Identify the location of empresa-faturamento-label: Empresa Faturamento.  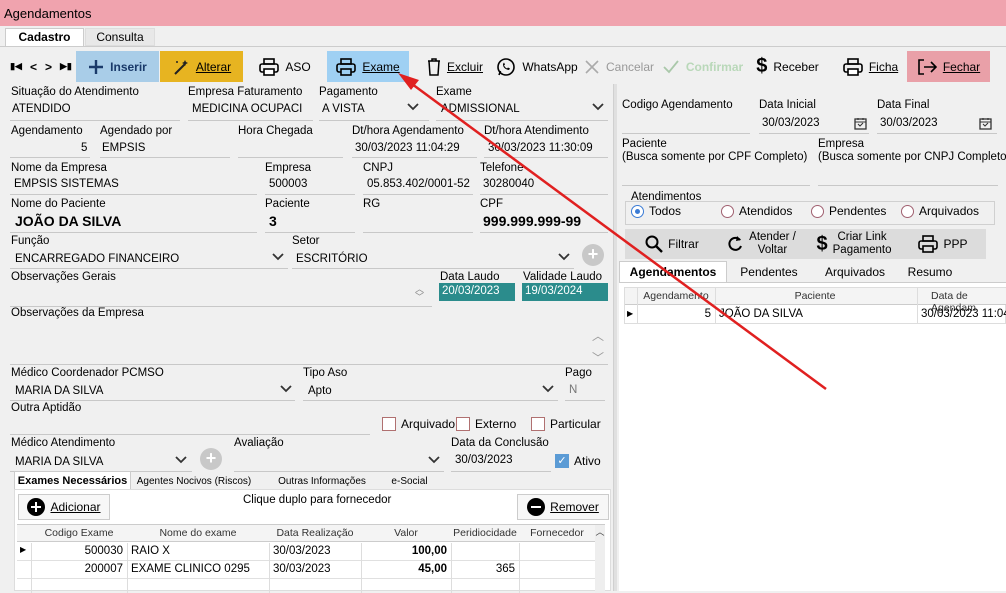
(245, 92).